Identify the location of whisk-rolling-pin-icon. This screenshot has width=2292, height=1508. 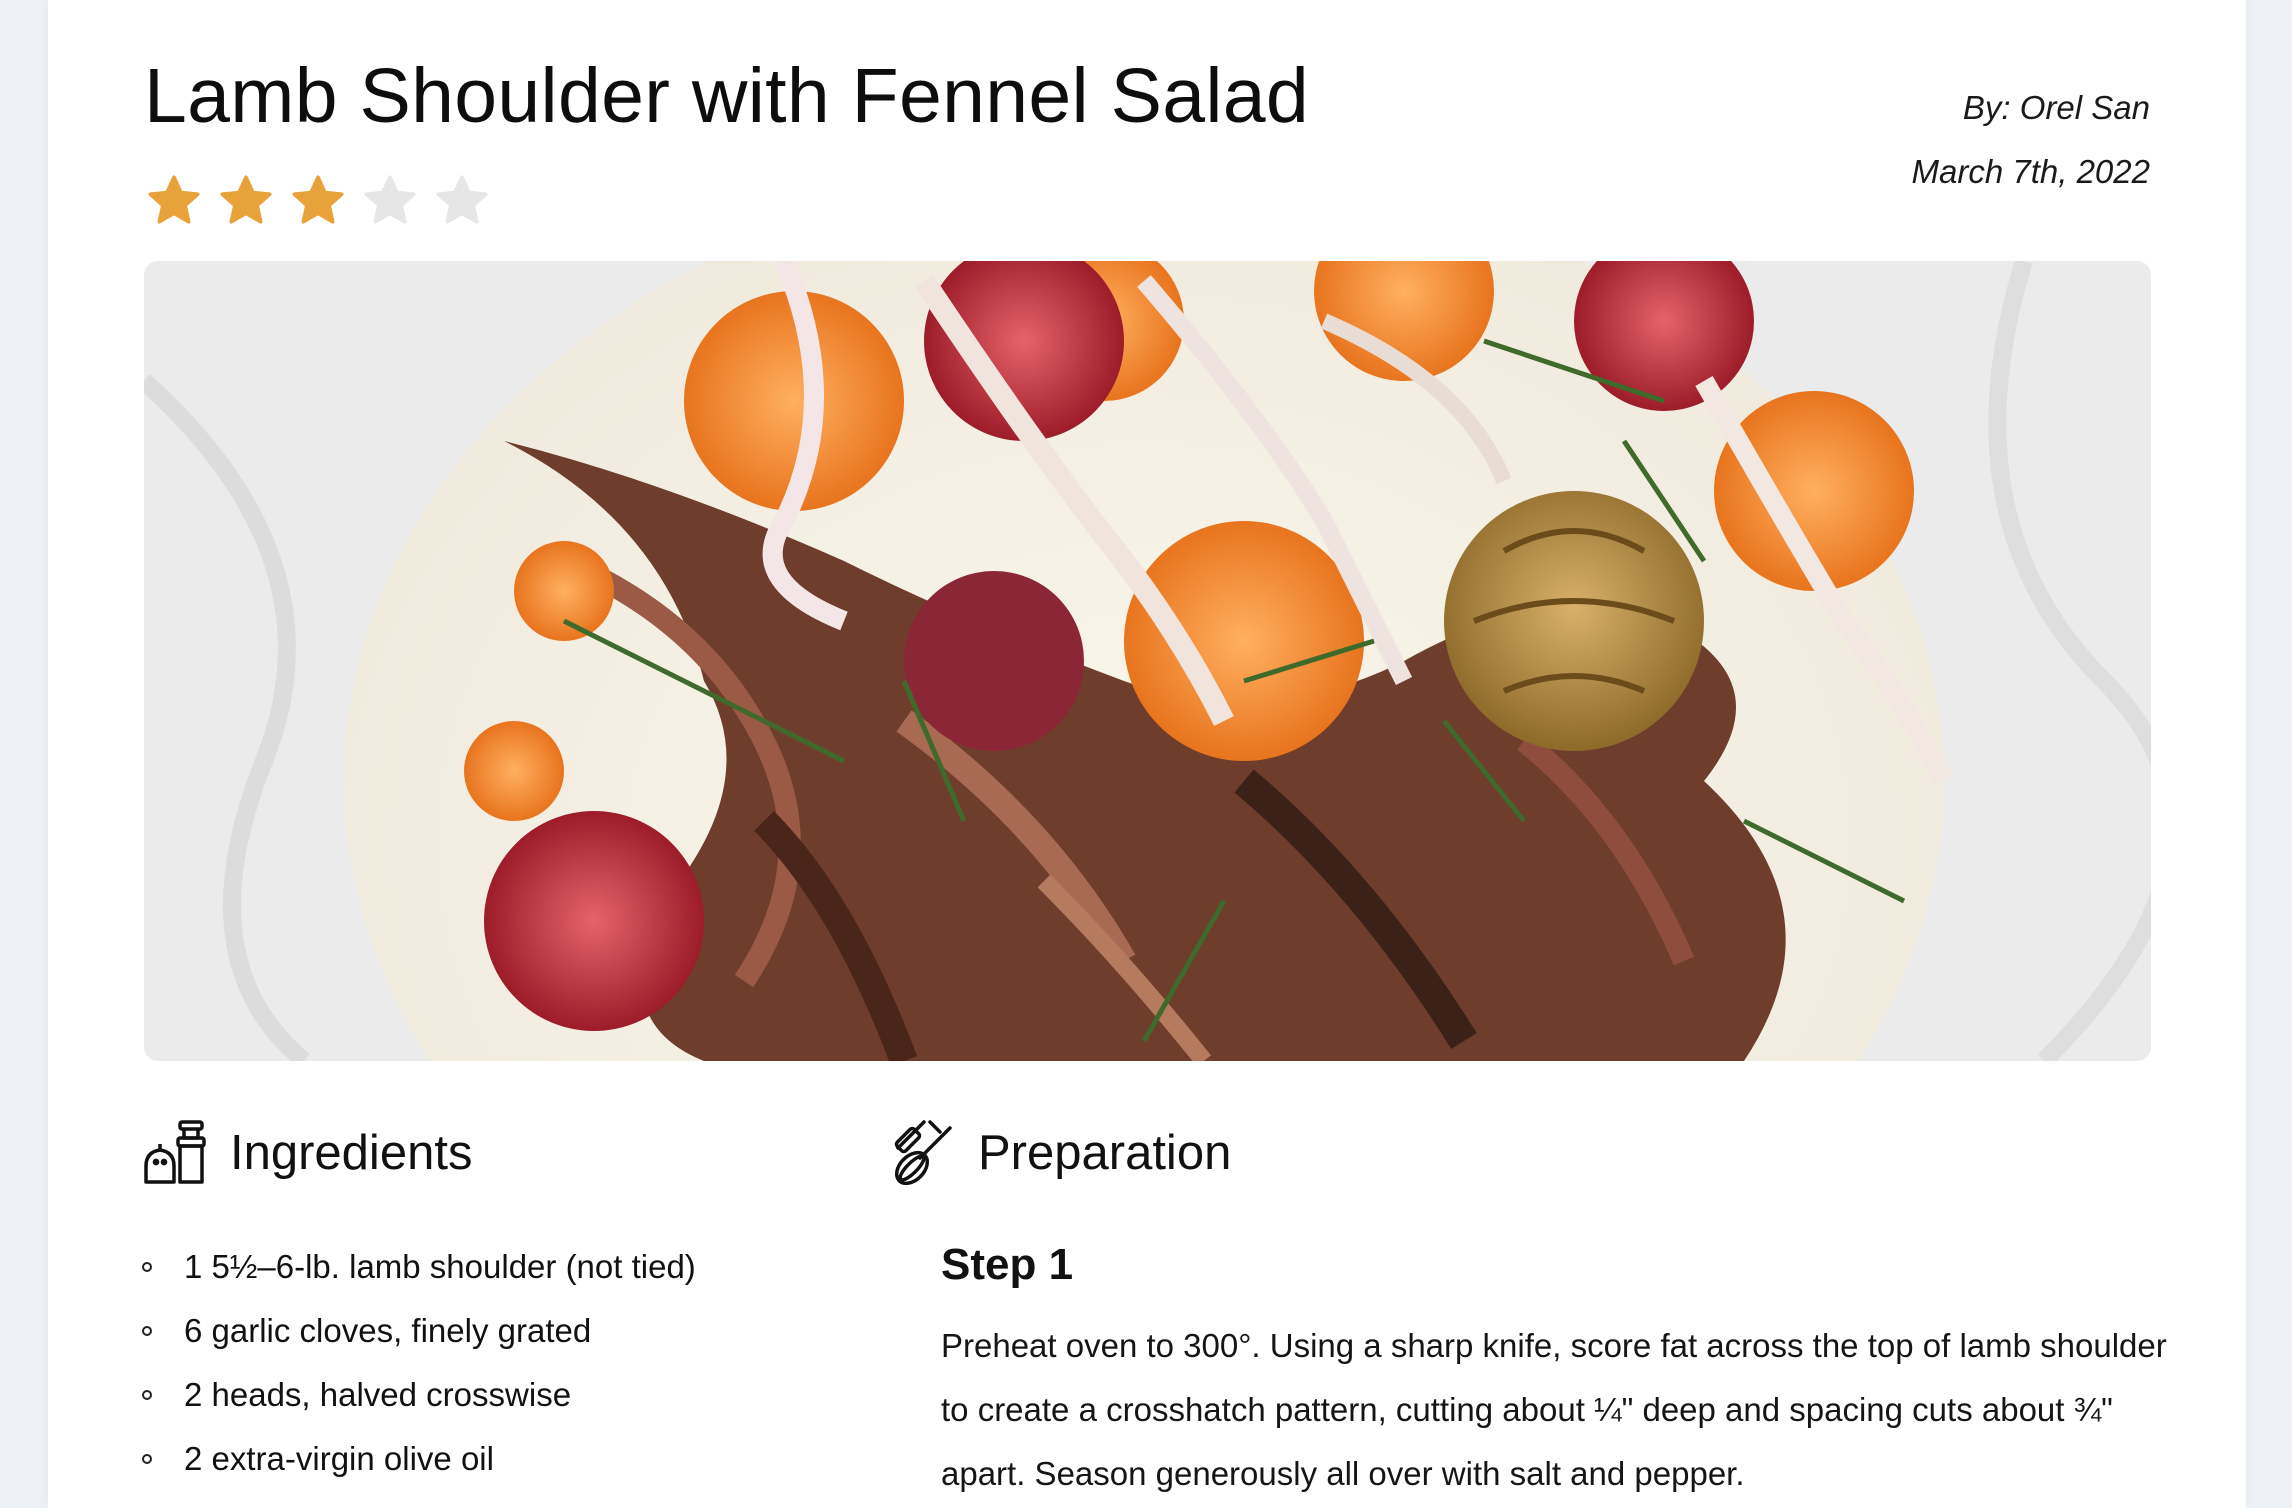
(925, 1153).